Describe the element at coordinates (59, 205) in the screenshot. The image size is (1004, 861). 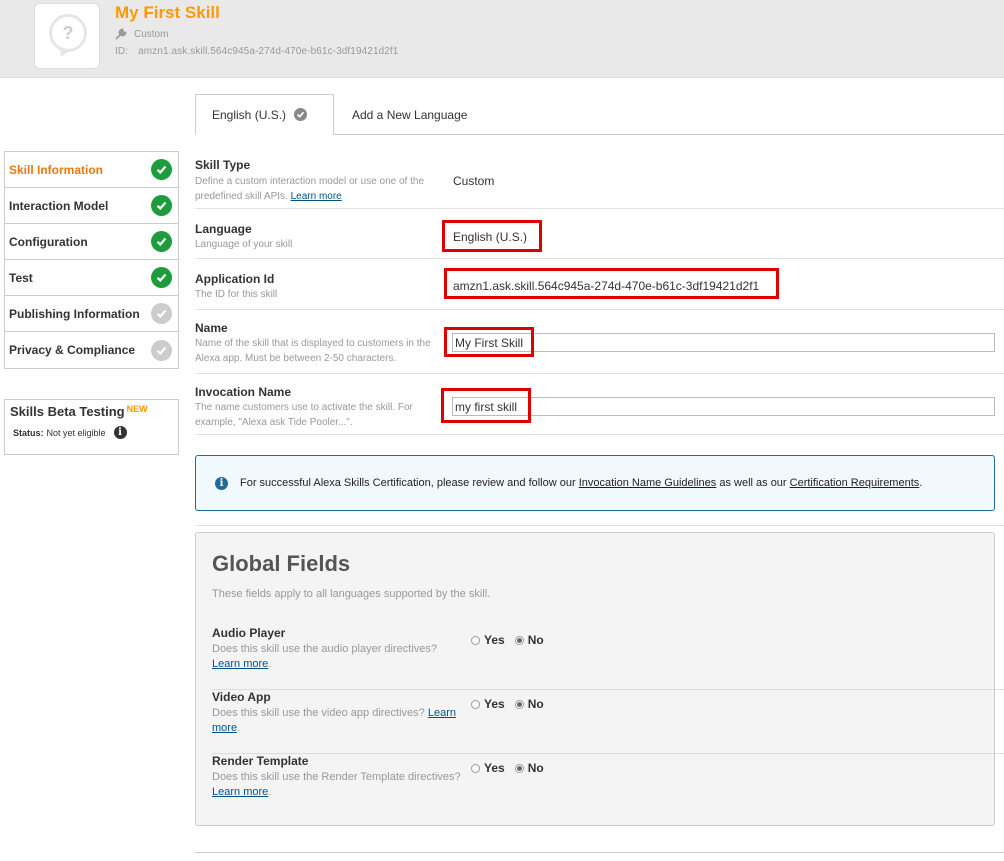
I see `sidebar-item-label: Interaction Model` at that location.